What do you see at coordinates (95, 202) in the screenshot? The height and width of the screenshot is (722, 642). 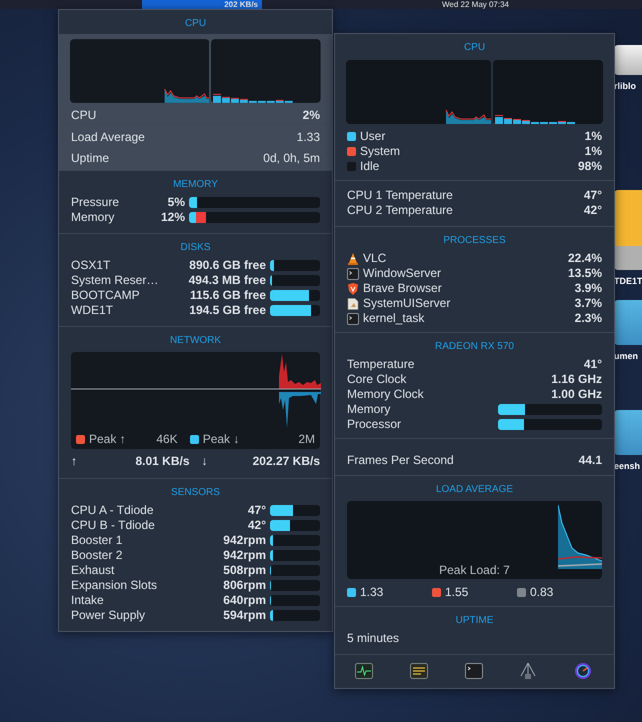 I see `memory-label: Pressure` at bounding box center [95, 202].